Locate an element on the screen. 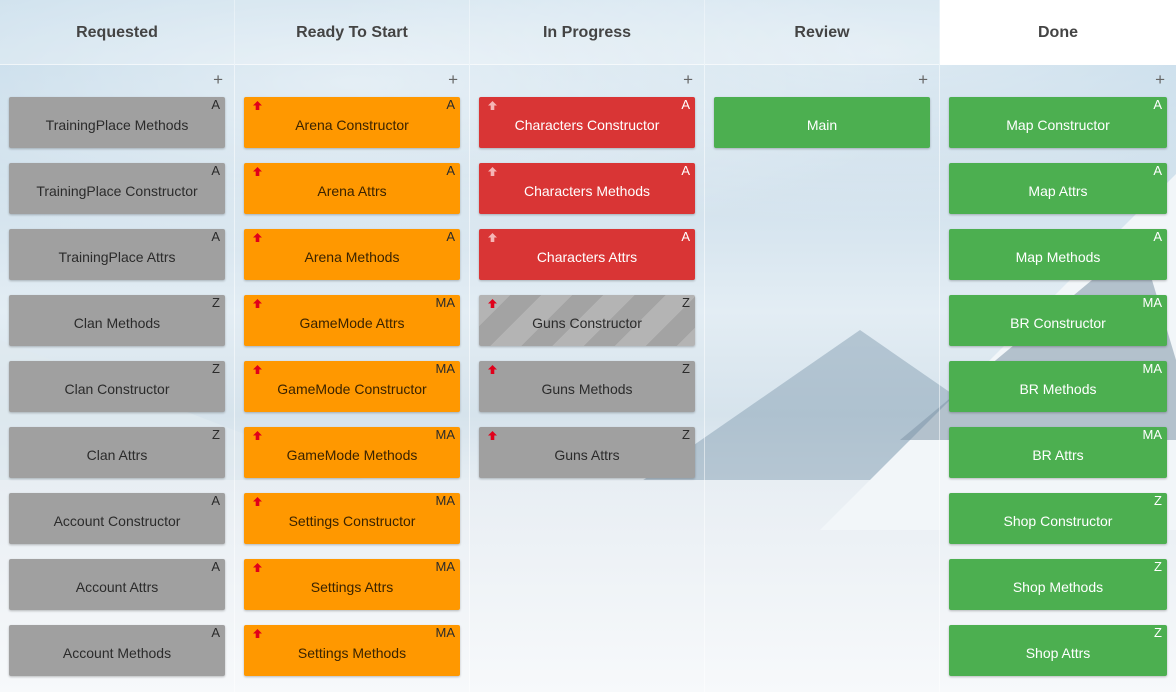  card-title: Settings Constructor is located at coordinates (352, 520).